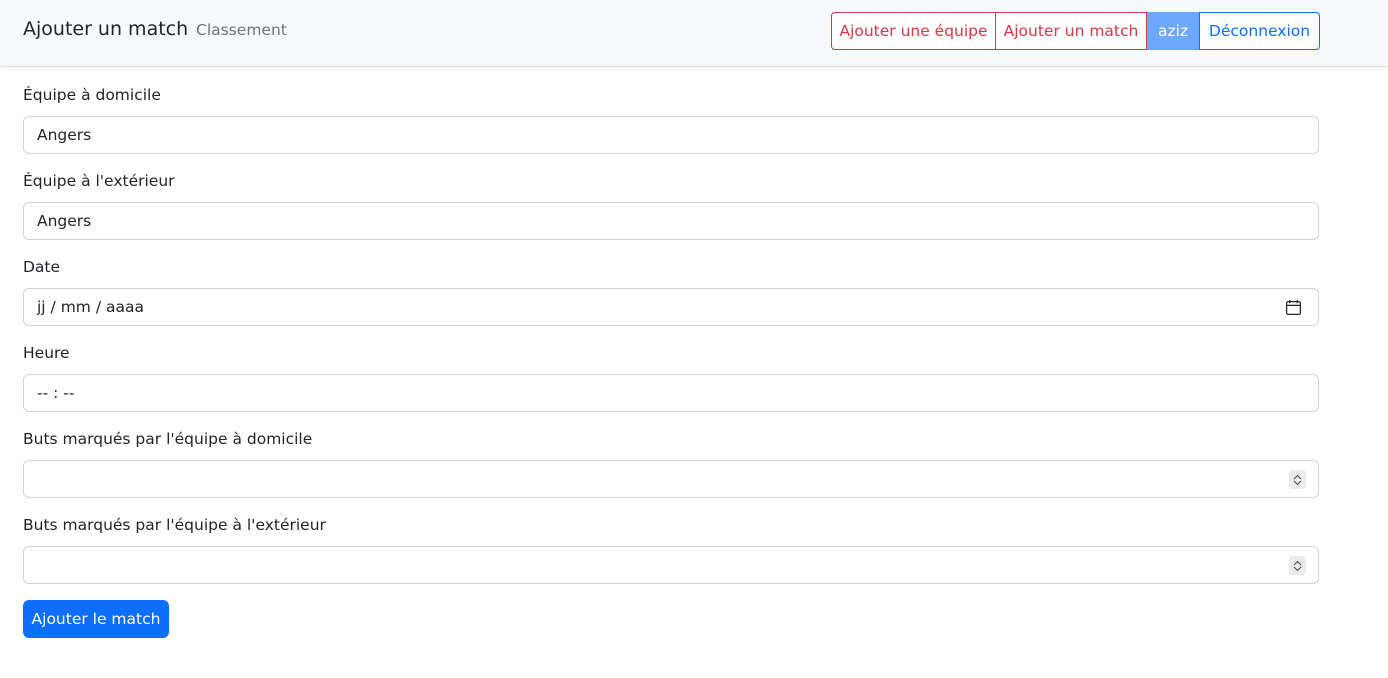 Image resolution: width=1388 pixels, height=678 pixels. What do you see at coordinates (96, 619) in the screenshot?
I see `submit-match-button: Ajouter le match` at bounding box center [96, 619].